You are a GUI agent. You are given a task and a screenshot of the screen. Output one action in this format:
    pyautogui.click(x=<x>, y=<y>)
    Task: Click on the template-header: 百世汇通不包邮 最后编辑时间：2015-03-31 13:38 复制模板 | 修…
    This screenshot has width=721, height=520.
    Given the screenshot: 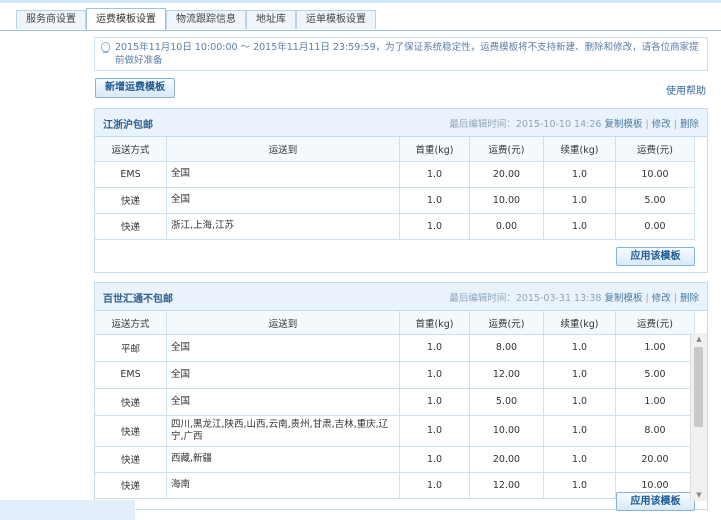 What is the action you would take?
    pyautogui.click(x=401, y=297)
    